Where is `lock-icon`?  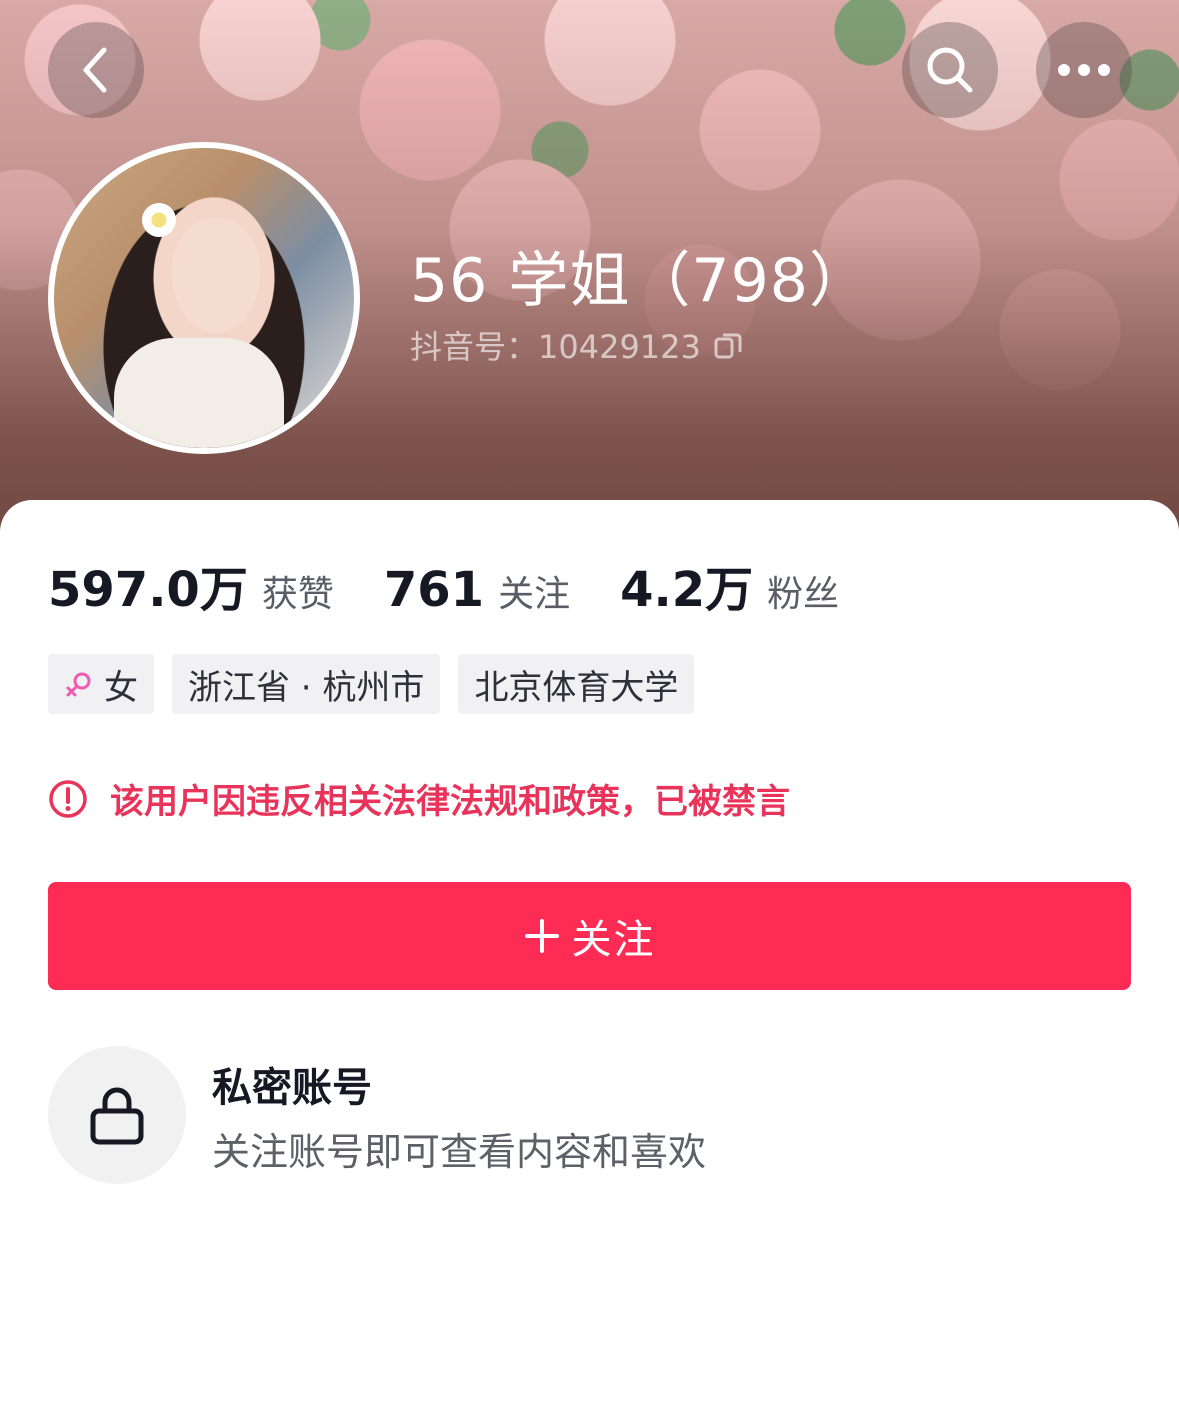
lock-icon is located at coordinates (117, 1116).